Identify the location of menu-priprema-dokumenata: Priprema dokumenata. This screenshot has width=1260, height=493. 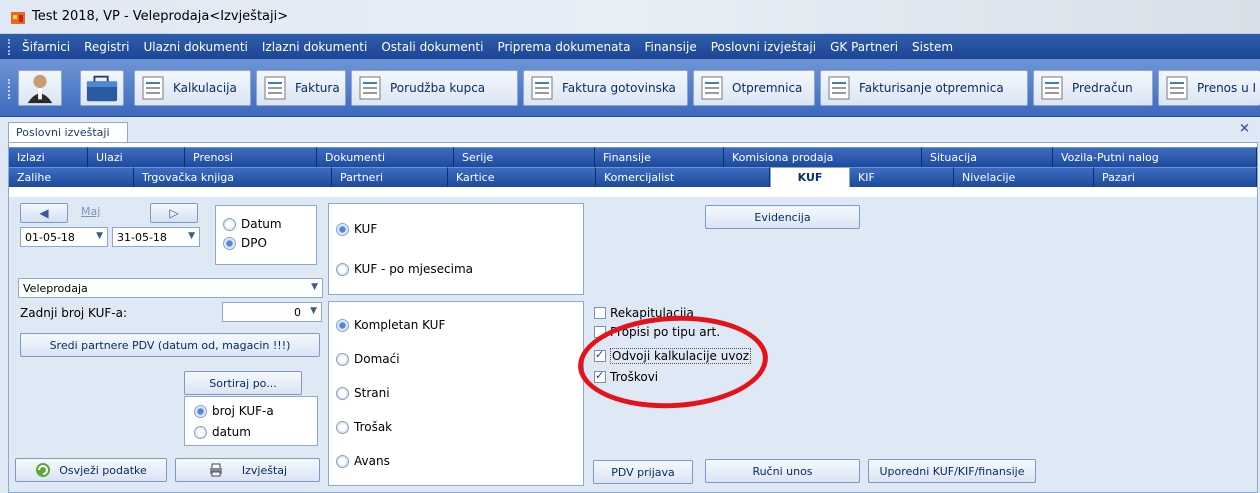
(563, 47).